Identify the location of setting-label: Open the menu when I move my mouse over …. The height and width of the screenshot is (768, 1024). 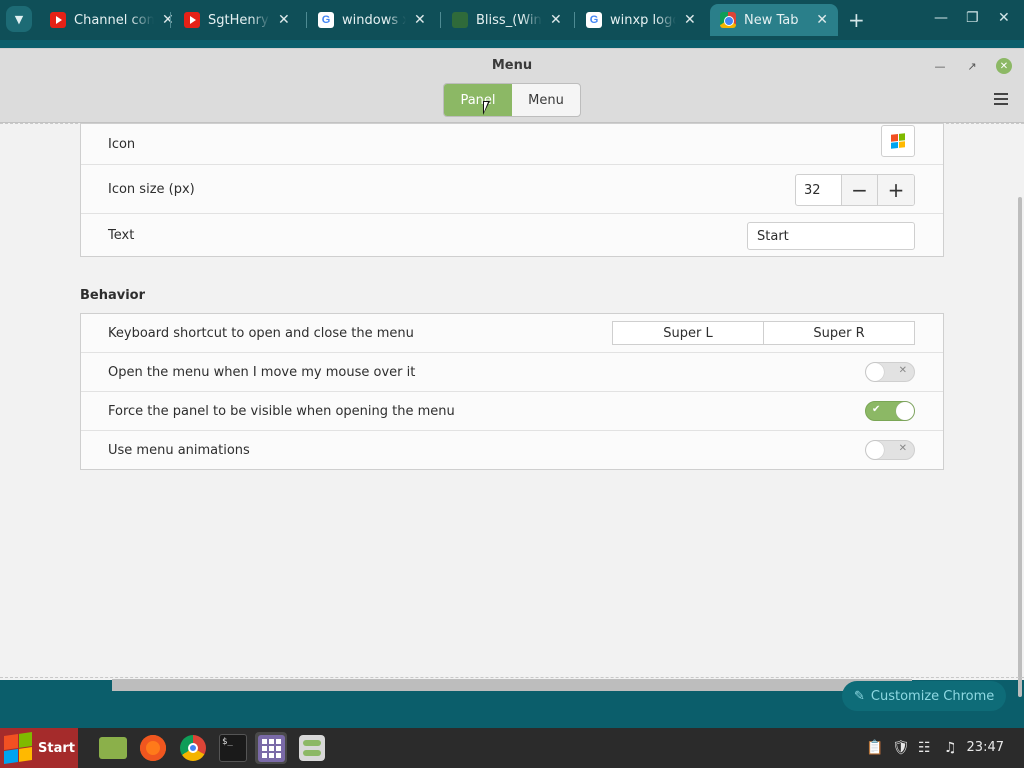
(262, 372).